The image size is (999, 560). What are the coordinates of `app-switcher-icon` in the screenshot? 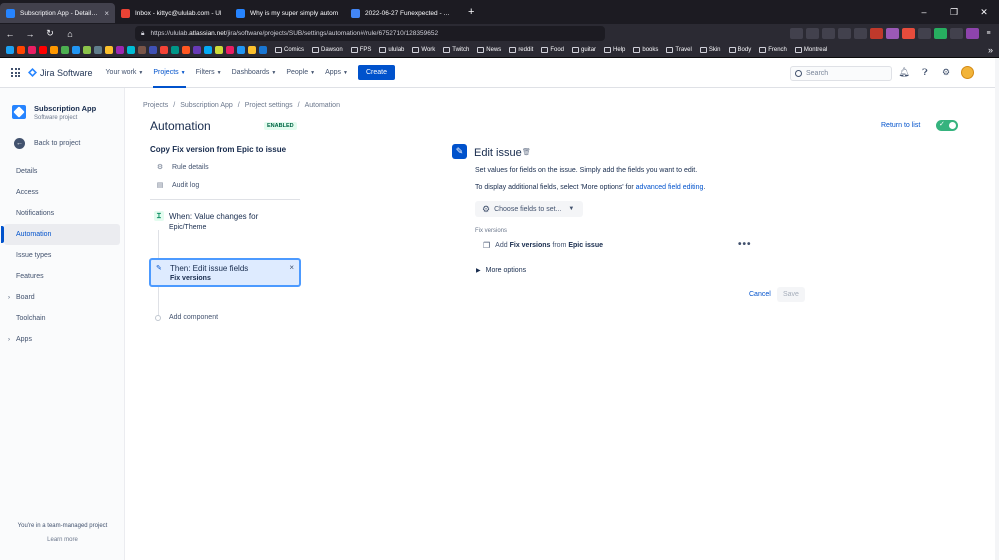 It's located at (15, 72).